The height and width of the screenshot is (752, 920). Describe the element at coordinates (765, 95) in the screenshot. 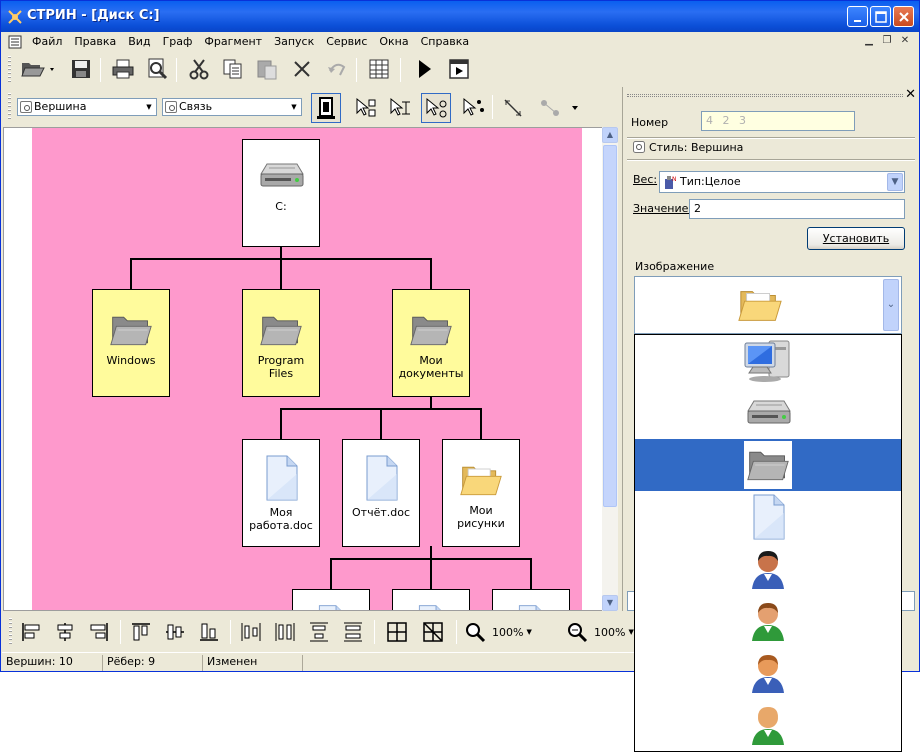

I see `panel-grip` at that location.